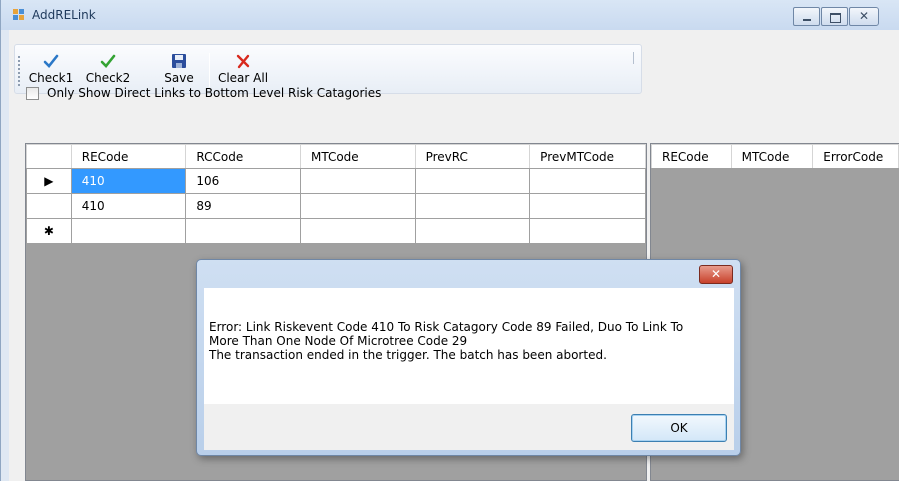  Describe the element at coordinates (19, 15) in the screenshot. I see `app-window-icon` at that location.